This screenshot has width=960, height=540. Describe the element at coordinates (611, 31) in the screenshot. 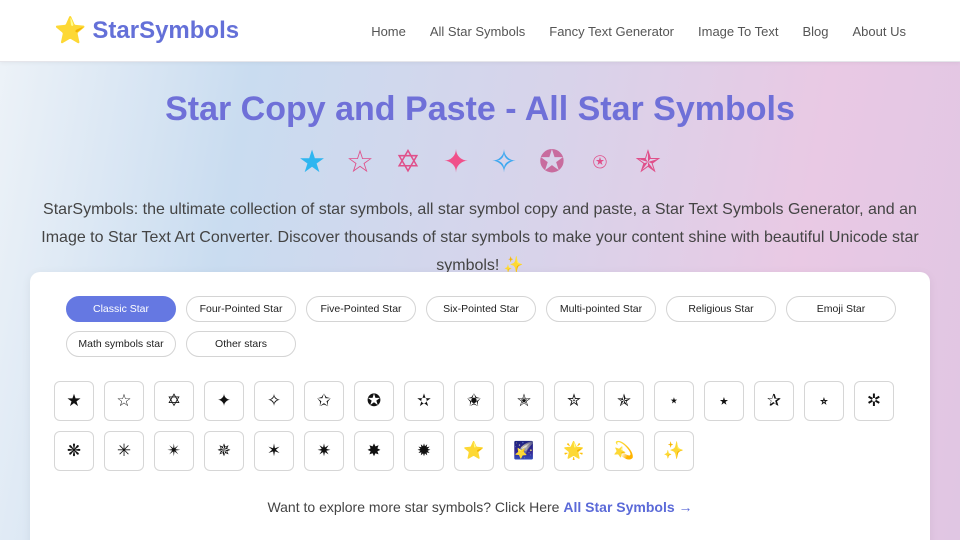

I see `nav-fancy-text-generator: Fancy Text Generator` at that location.